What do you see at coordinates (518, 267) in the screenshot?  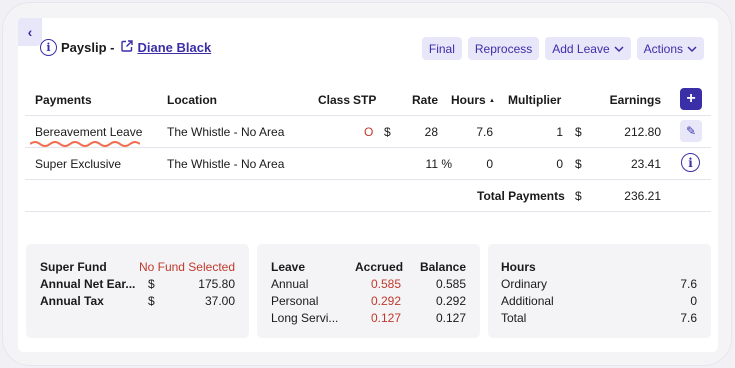 I see `hours-panel-title: Hours` at bounding box center [518, 267].